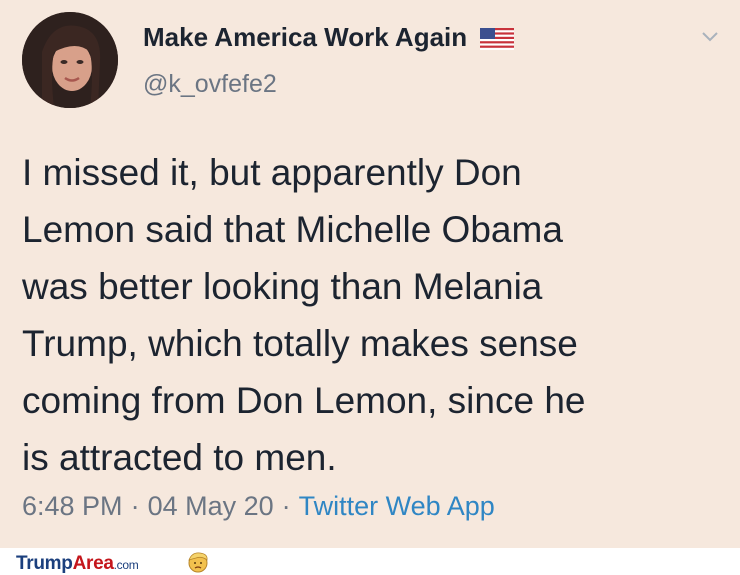  Describe the element at coordinates (300, 343) in the screenshot. I see `tweet-text-line: Trump, which totally makes sense` at that location.